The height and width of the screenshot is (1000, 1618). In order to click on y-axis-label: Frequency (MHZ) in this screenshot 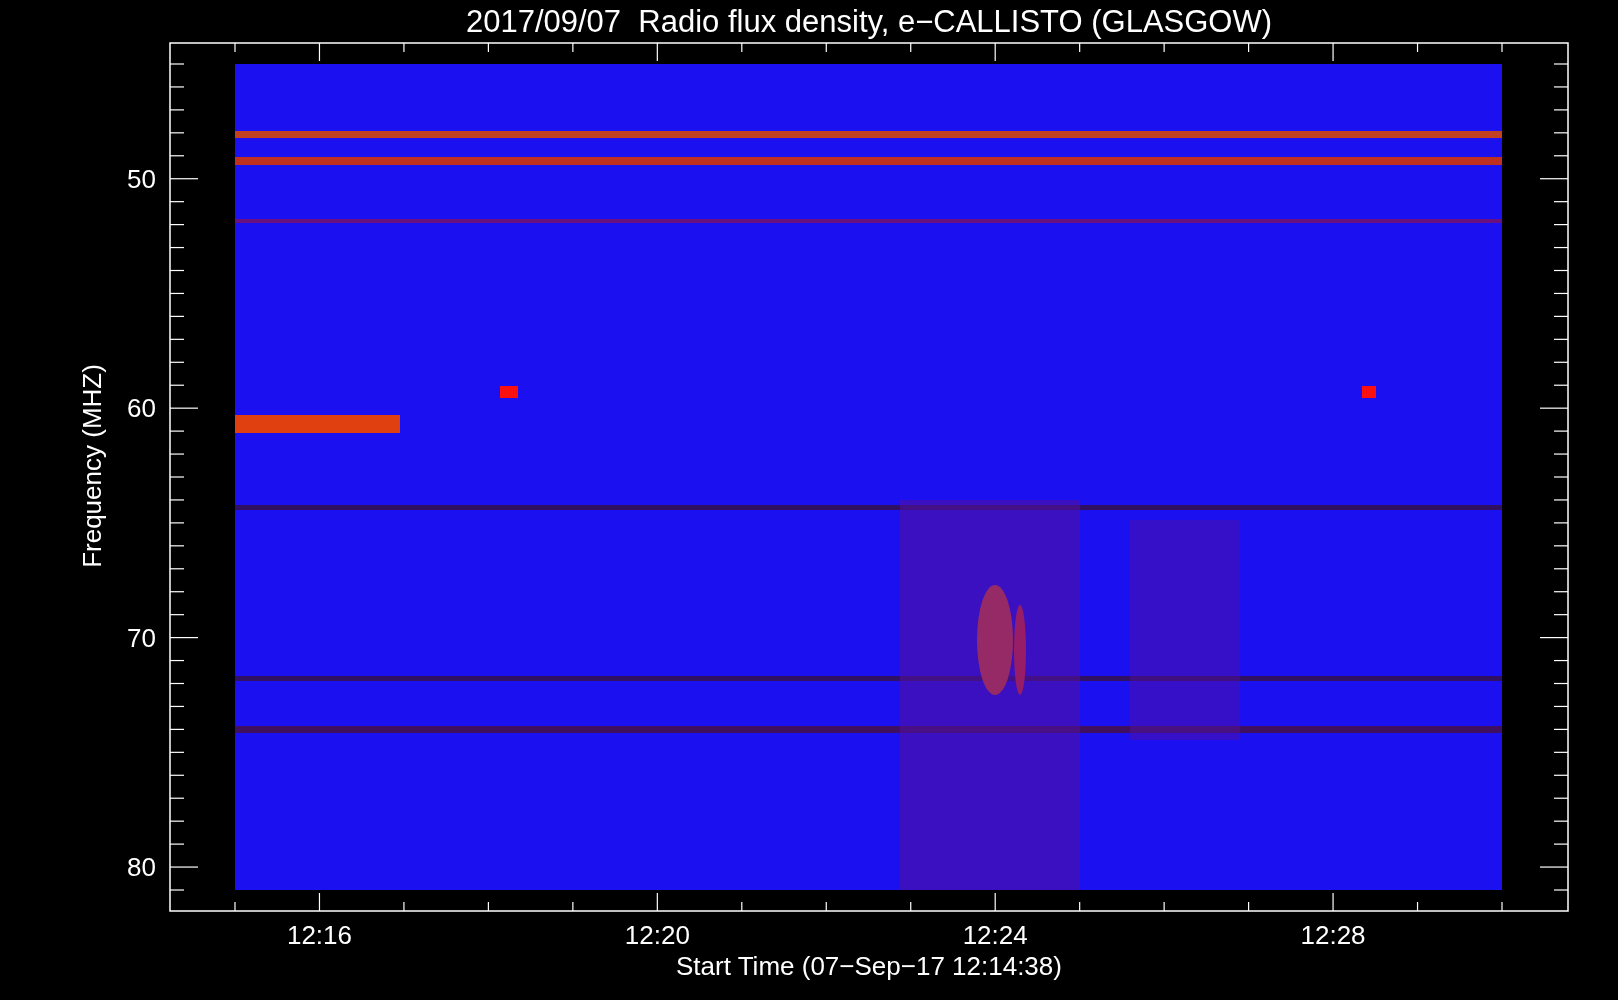, I will do `click(92, 466)`.